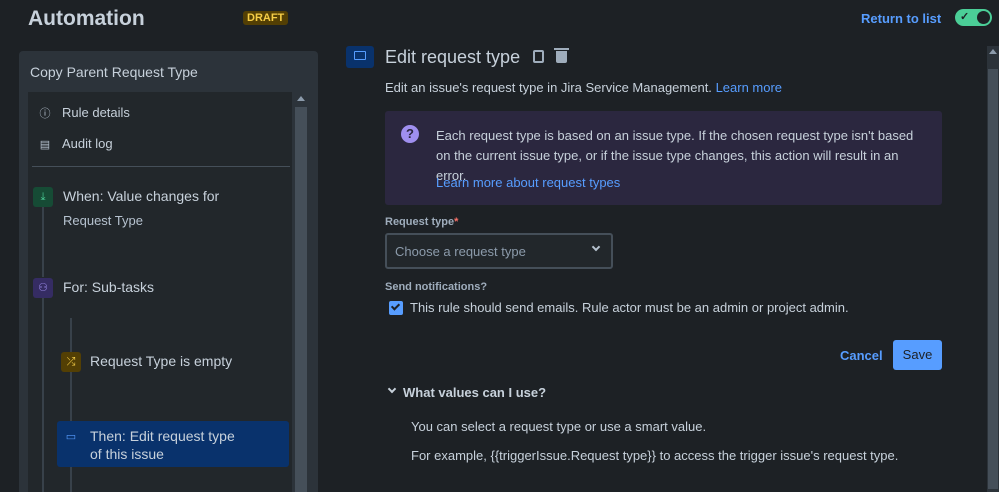 This screenshot has width=999, height=492. Describe the element at coordinates (43, 288) in the screenshot. I see `branch-icon: ⚇` at that location.